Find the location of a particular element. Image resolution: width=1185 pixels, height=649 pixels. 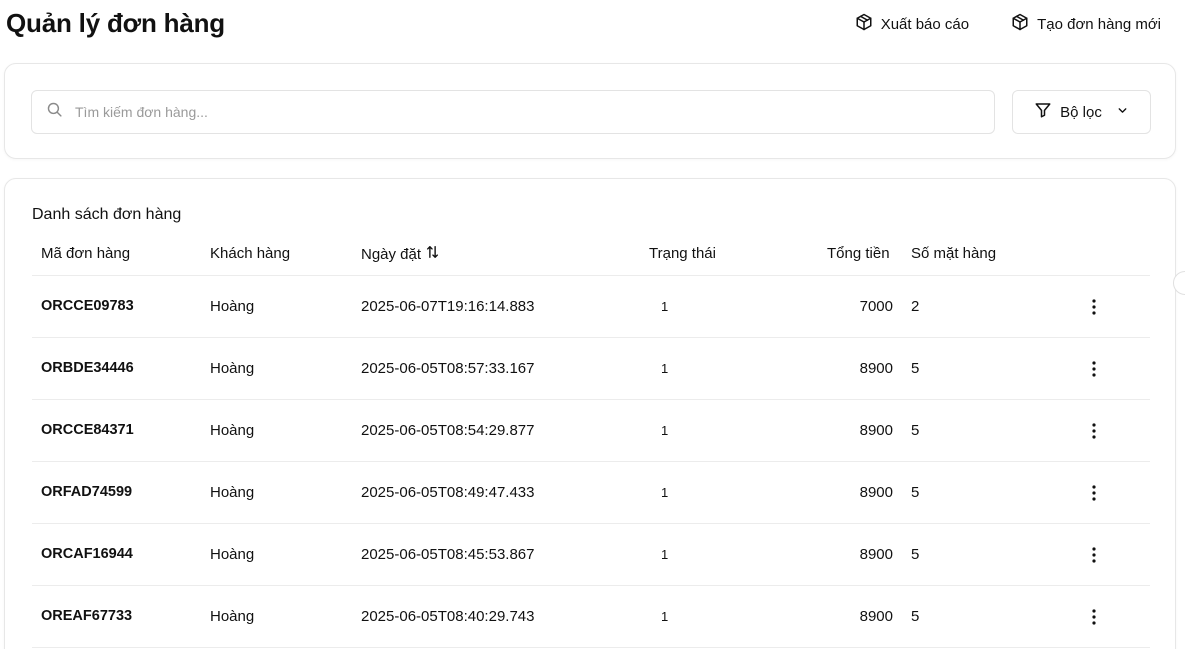

order-date: 2025-06-05T08:54:29.877 is located at coordinates (448, 430).